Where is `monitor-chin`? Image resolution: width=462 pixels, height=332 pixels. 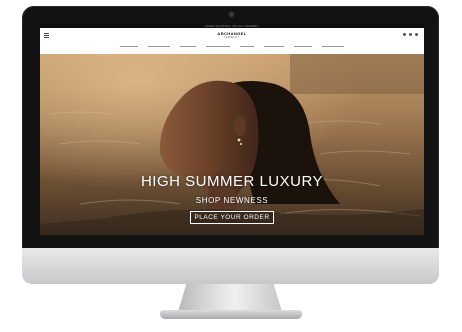
monitor-chin is located at coordinates (230, 266).